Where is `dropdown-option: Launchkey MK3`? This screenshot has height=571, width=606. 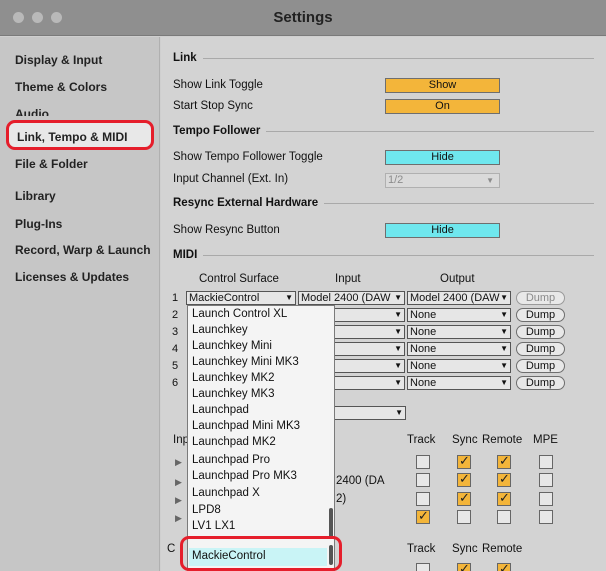
dropdown-option: Launchkey MK3 is located at coordinates (233, 394).